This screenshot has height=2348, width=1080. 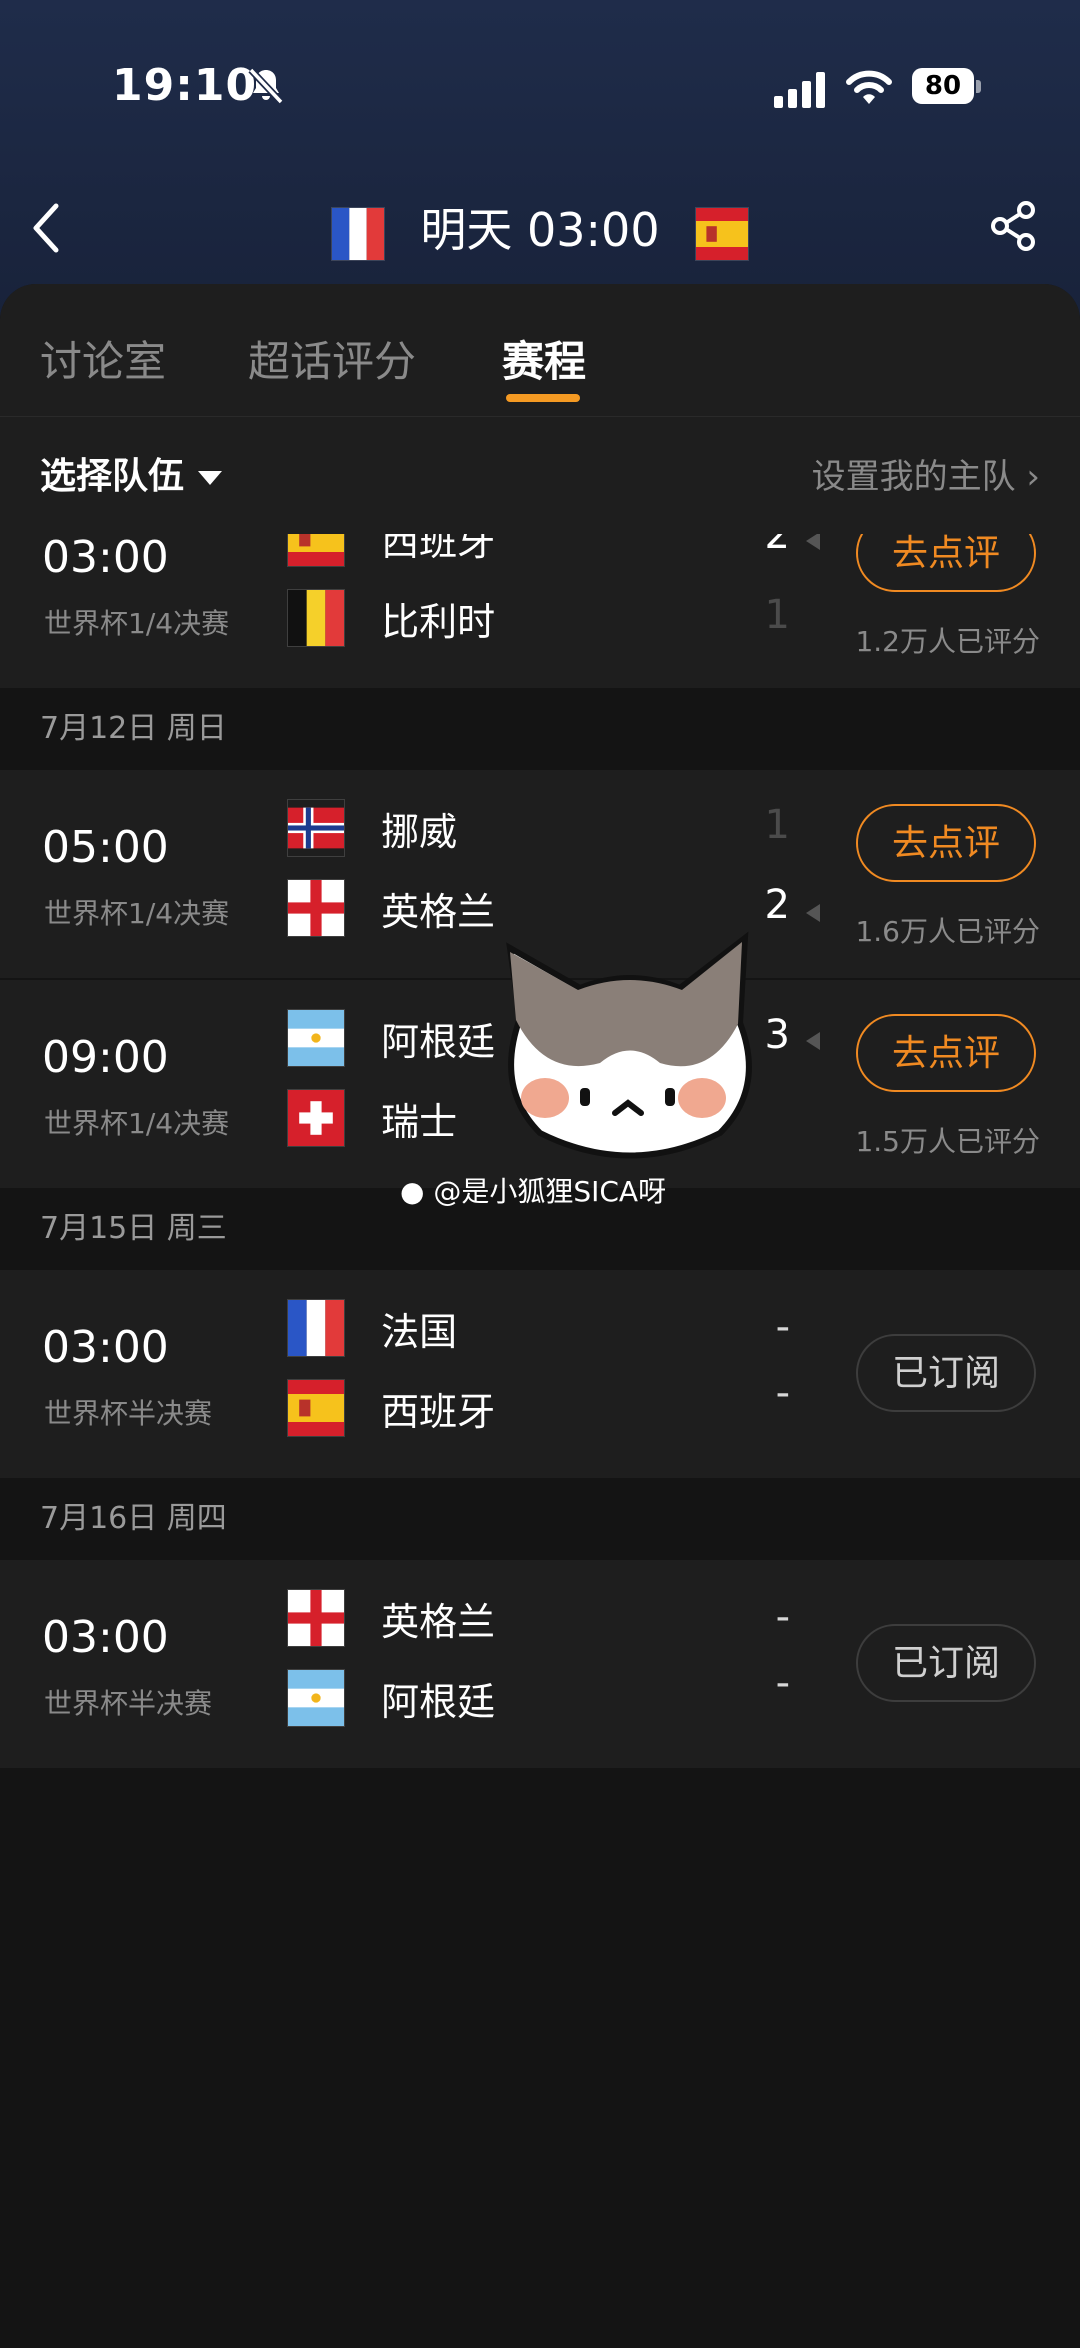 I want to click on tab-schedule: 赛程, so click(x=544, y=358).